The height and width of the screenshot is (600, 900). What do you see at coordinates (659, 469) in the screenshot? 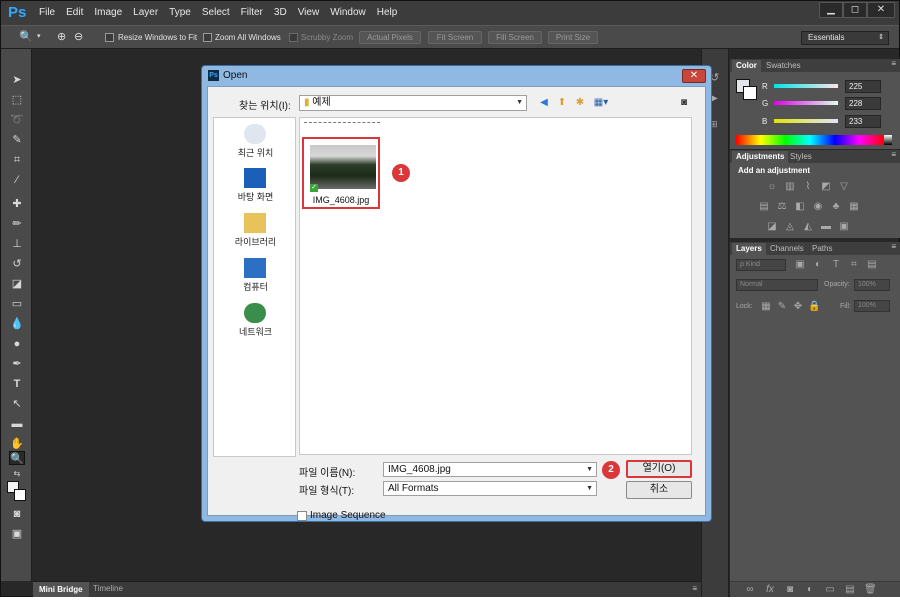
I see `open-button: 열기(O)` at bounding box center [659, 469].